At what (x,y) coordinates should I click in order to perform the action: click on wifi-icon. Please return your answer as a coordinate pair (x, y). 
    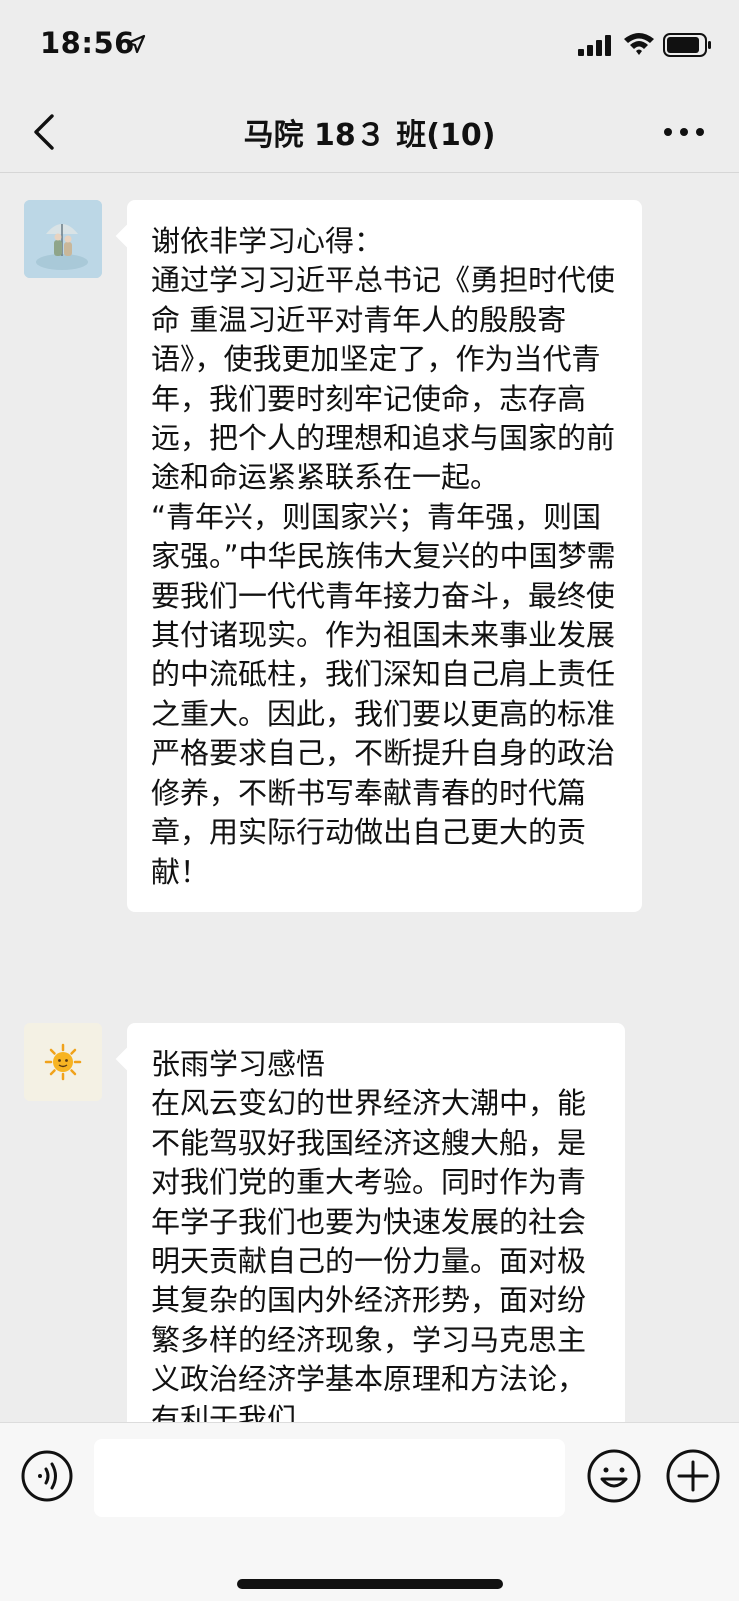
    Looking at the image, I should click on (639, 44).